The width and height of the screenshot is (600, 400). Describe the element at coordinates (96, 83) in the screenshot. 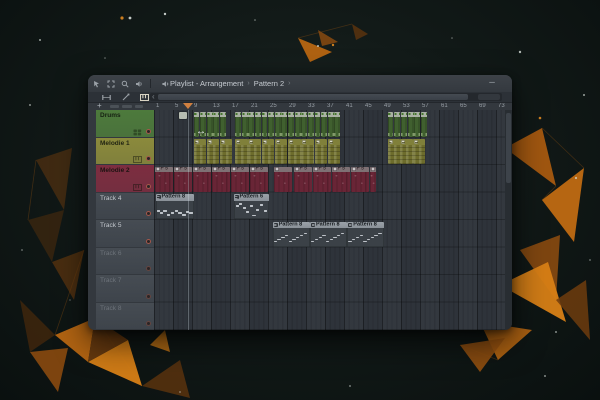

I see `grab-cursor-icon` at that location.